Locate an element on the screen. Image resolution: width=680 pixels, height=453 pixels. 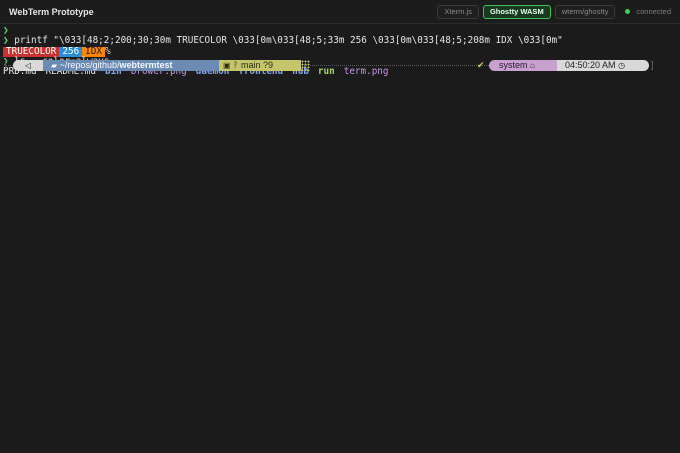
context-name: system is located at coordinates (513, 65).